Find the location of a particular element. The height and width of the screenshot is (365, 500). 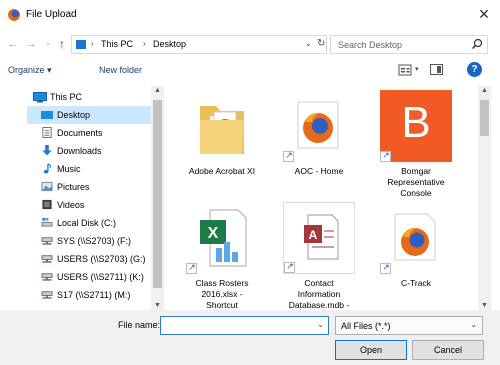

bomgar-icon: B is located at coordinates (416, 126).